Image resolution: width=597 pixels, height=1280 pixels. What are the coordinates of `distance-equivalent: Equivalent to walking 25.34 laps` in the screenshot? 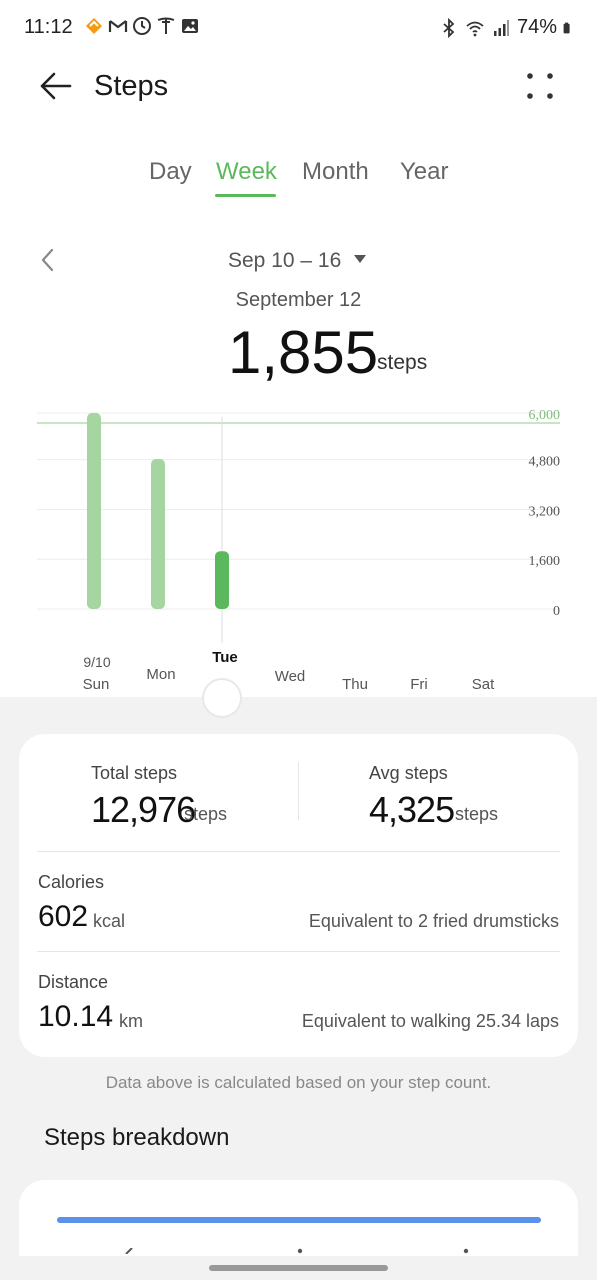 It's located at (430, 1021).